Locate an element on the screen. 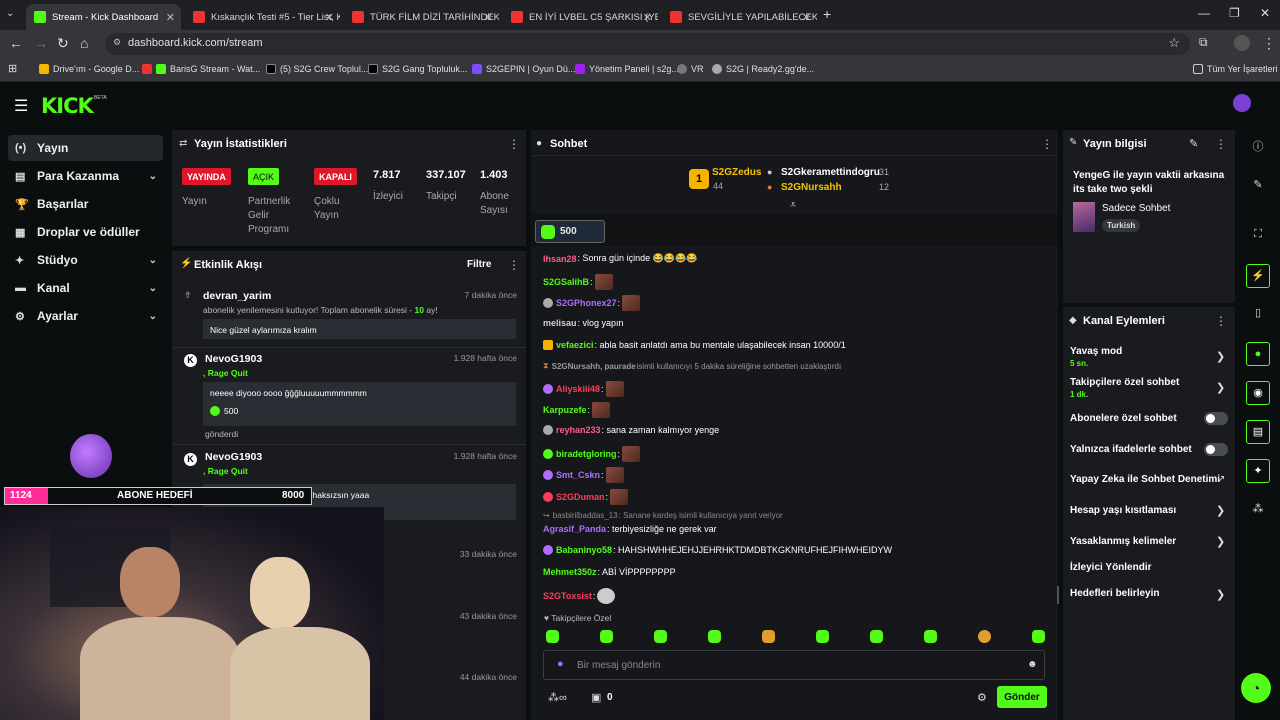  account-age-label: Hesap yaşı kısıtlaması is located at coordinates (1123, 510).